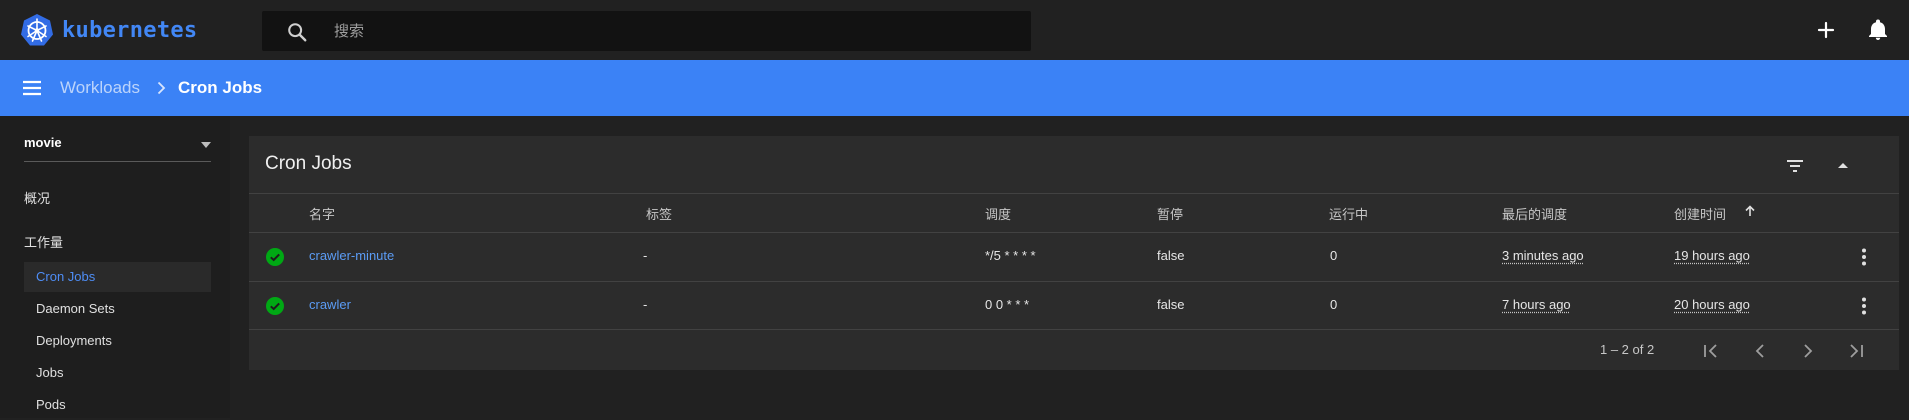 The image size is (1909, 420). I want to click on breadcrumb-current: Cron Jobs, so click(220, 88).